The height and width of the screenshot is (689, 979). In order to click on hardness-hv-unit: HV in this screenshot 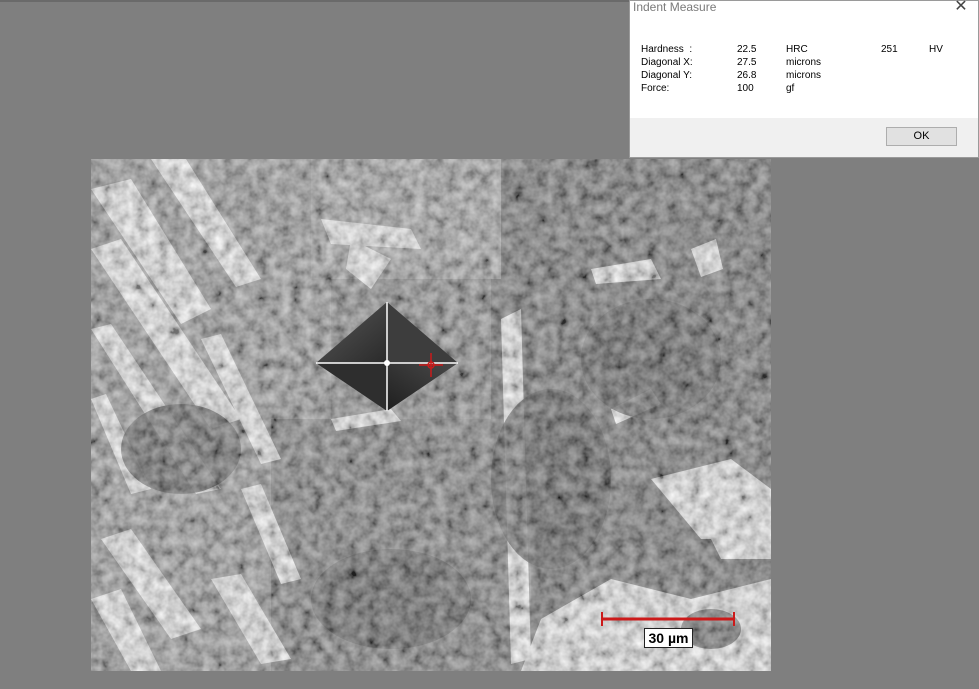, I will do `click(936, 49)`.